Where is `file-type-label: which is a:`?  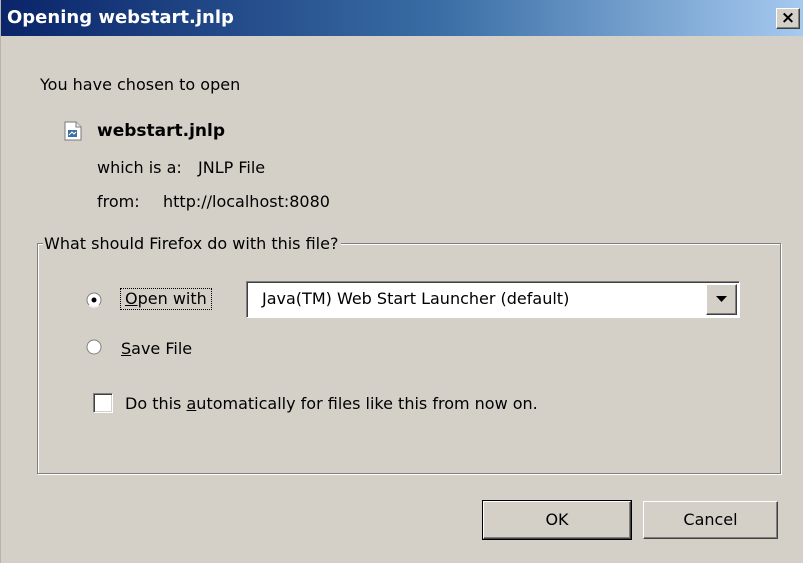
file-type-label: which is a: is located at coordinates (139, 167).